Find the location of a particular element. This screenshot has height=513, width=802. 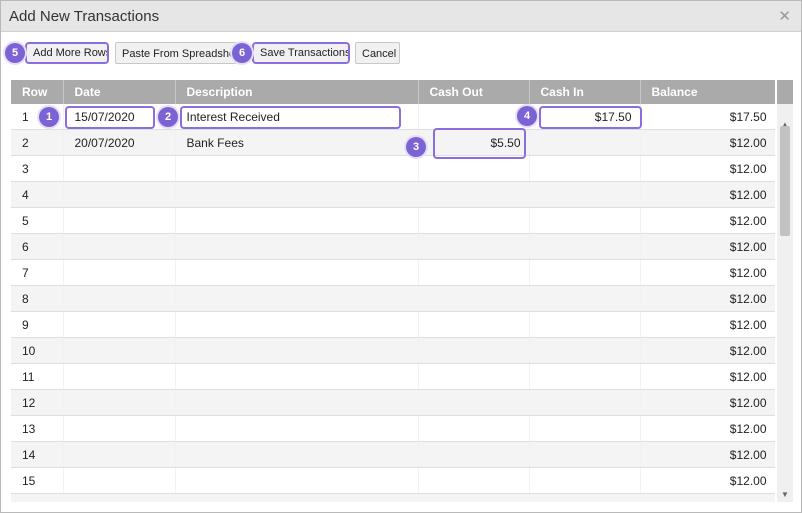

step-marker-3: 3 is located at coordinates (416, 147).